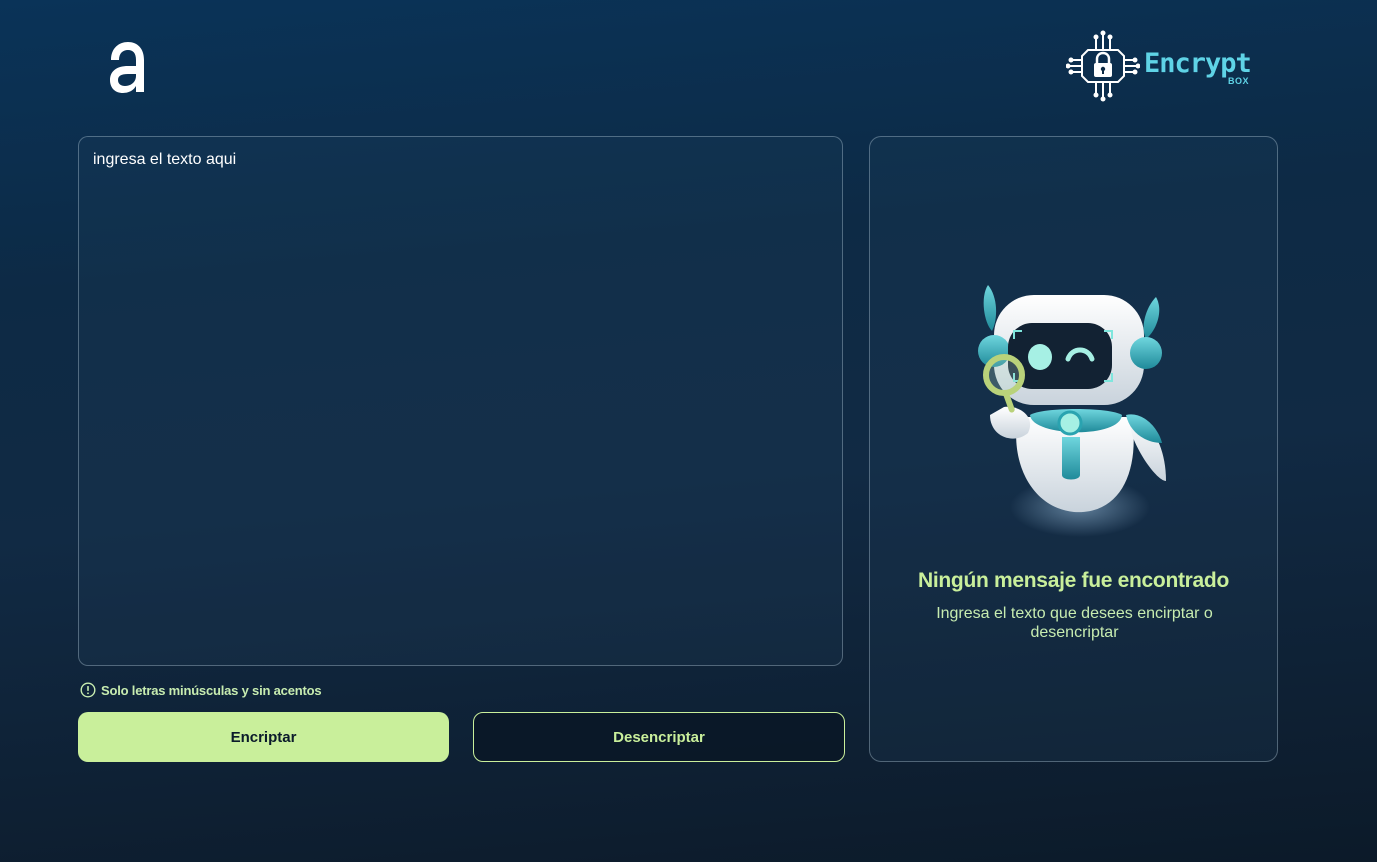 The image size is (1377, 862). I want to click on circuit-lock-icon, so click(1103, 66).